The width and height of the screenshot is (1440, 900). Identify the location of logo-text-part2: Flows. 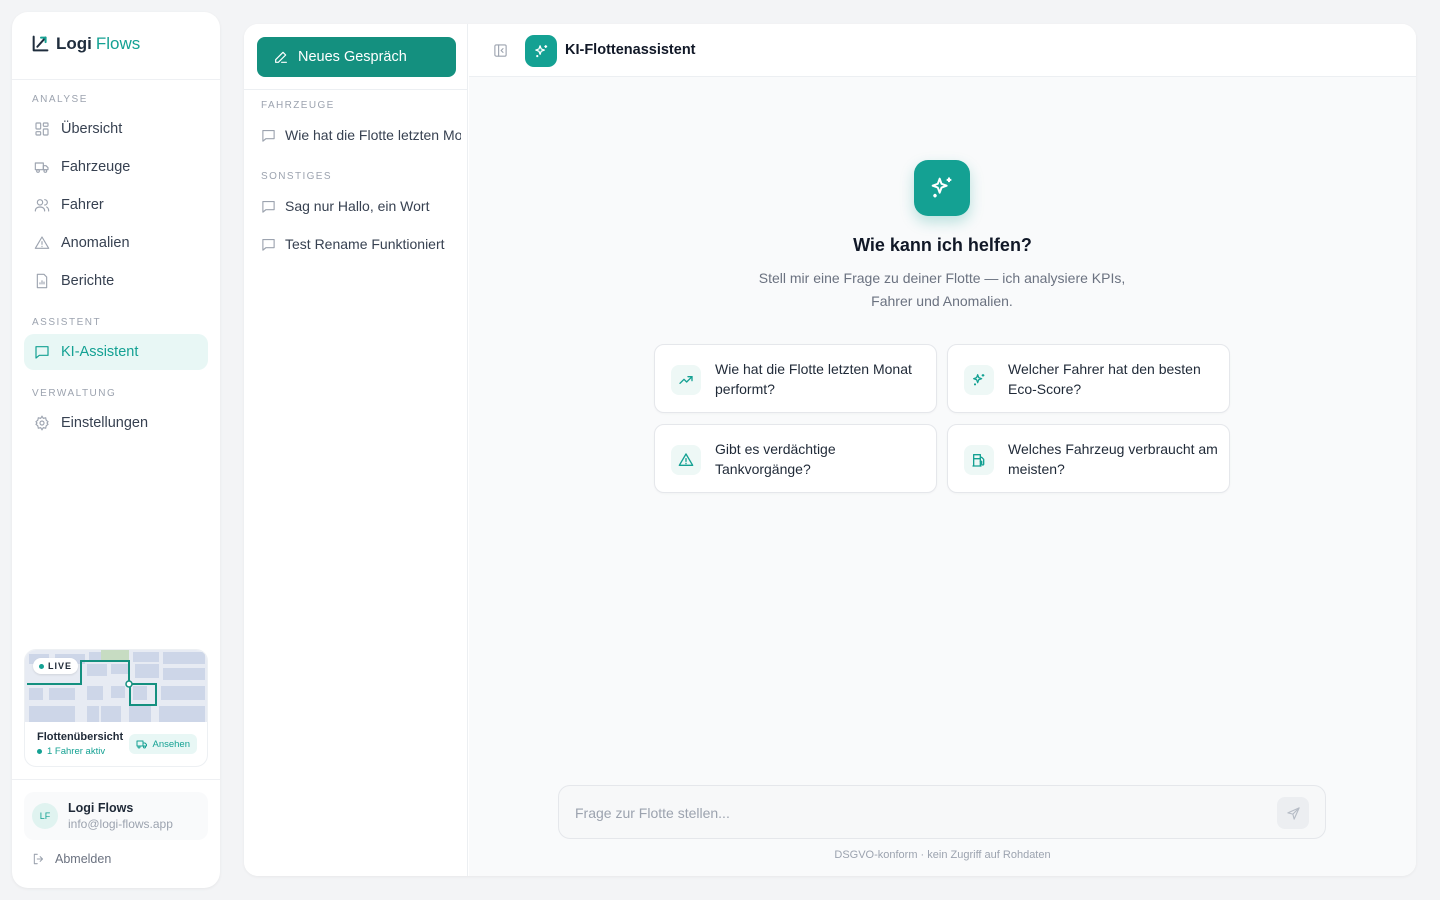
(118, 43).